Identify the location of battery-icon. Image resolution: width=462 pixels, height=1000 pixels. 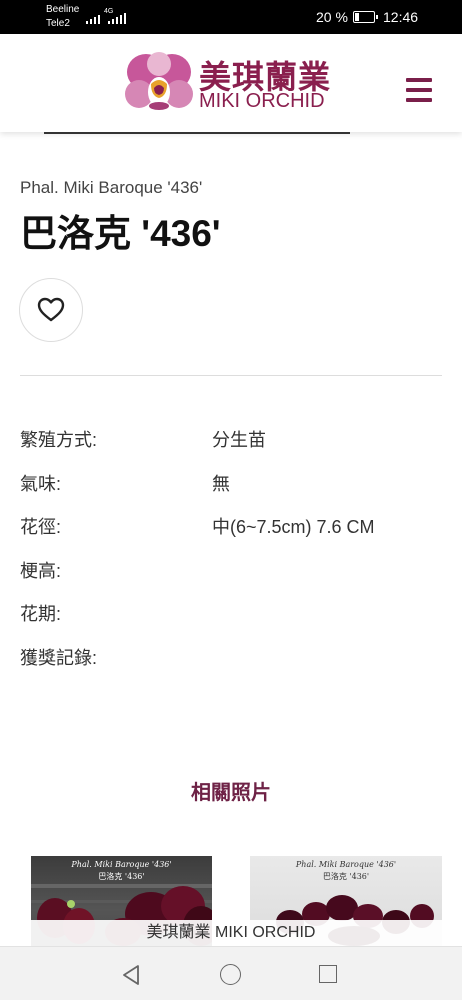
(365, 17).